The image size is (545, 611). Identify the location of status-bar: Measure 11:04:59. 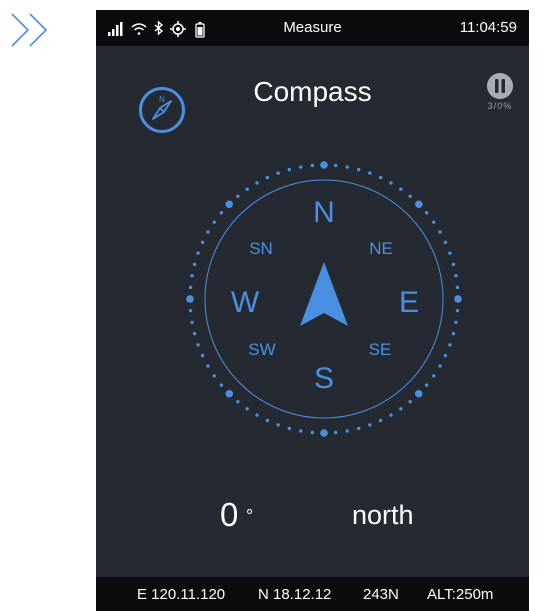
(312, 28).